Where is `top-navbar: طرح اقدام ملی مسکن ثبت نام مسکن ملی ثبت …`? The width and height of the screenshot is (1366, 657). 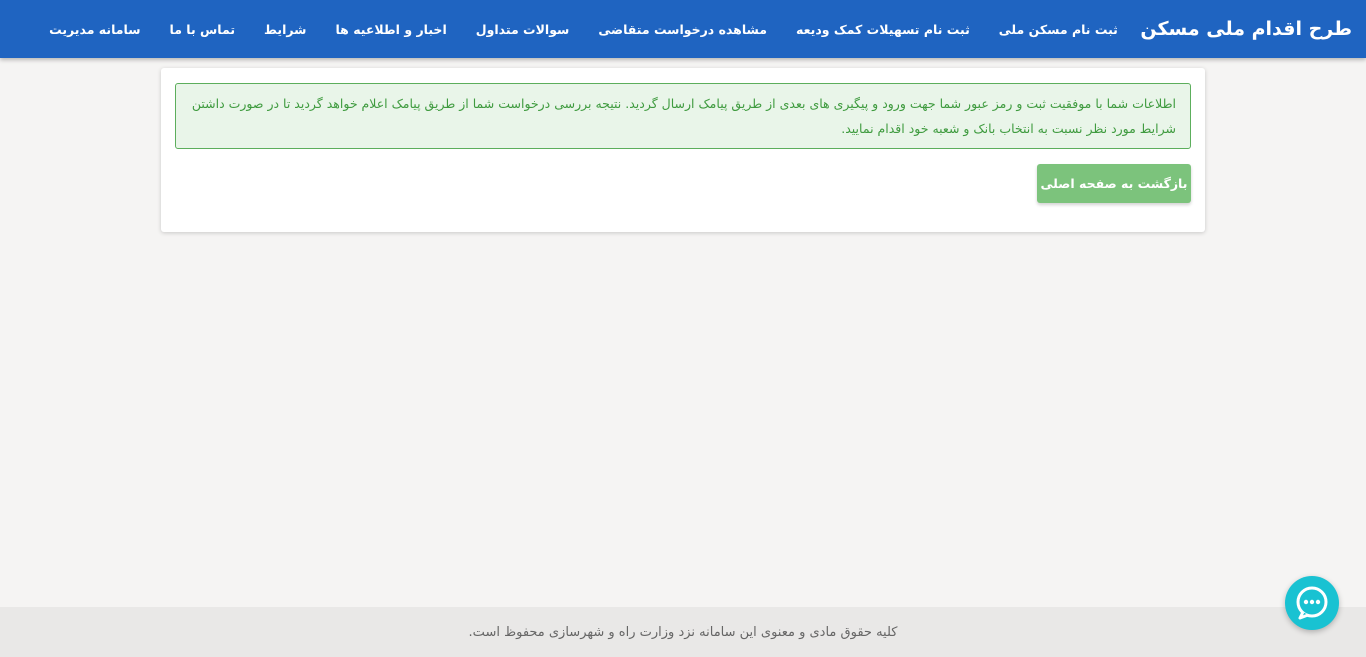
top-navbar: طرح اقدام ملی مسکن ثبت نام مسکن ملی ثبت … is located at coordinates (683, 29).